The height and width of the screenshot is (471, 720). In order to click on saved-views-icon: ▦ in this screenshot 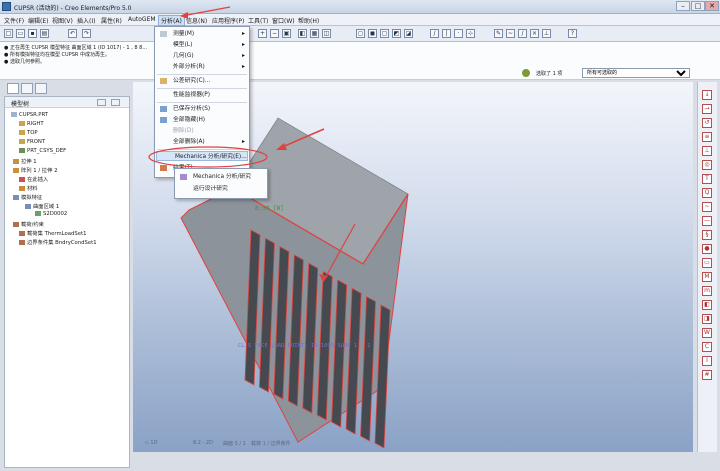, I will do `click(314, 33)`.